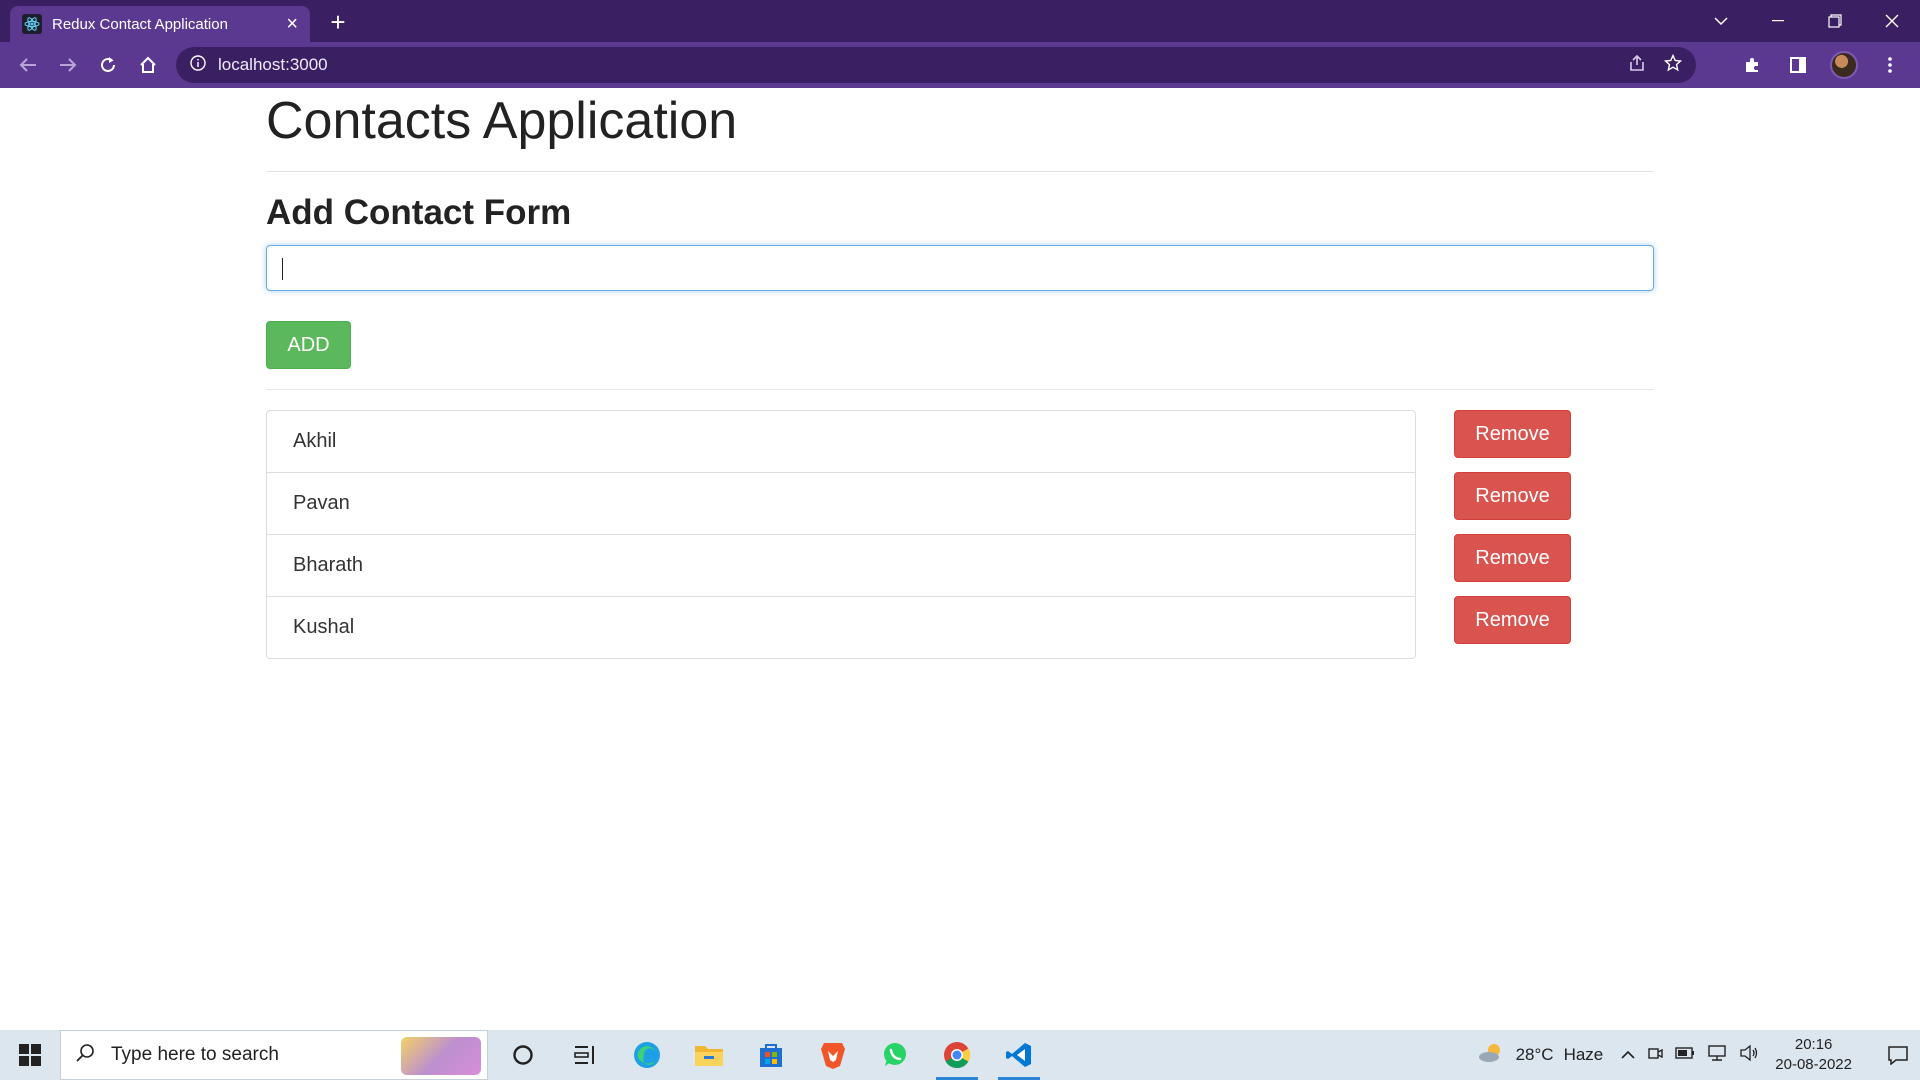 This screenshot has width=1920, height=1080. I want to click on battery-icon, so click(1685, 1055).